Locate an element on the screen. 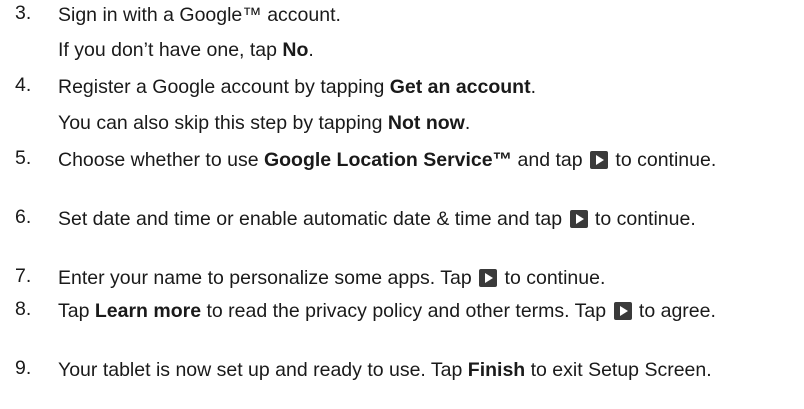  step-number: 7. is located at coordinates (23, 276).